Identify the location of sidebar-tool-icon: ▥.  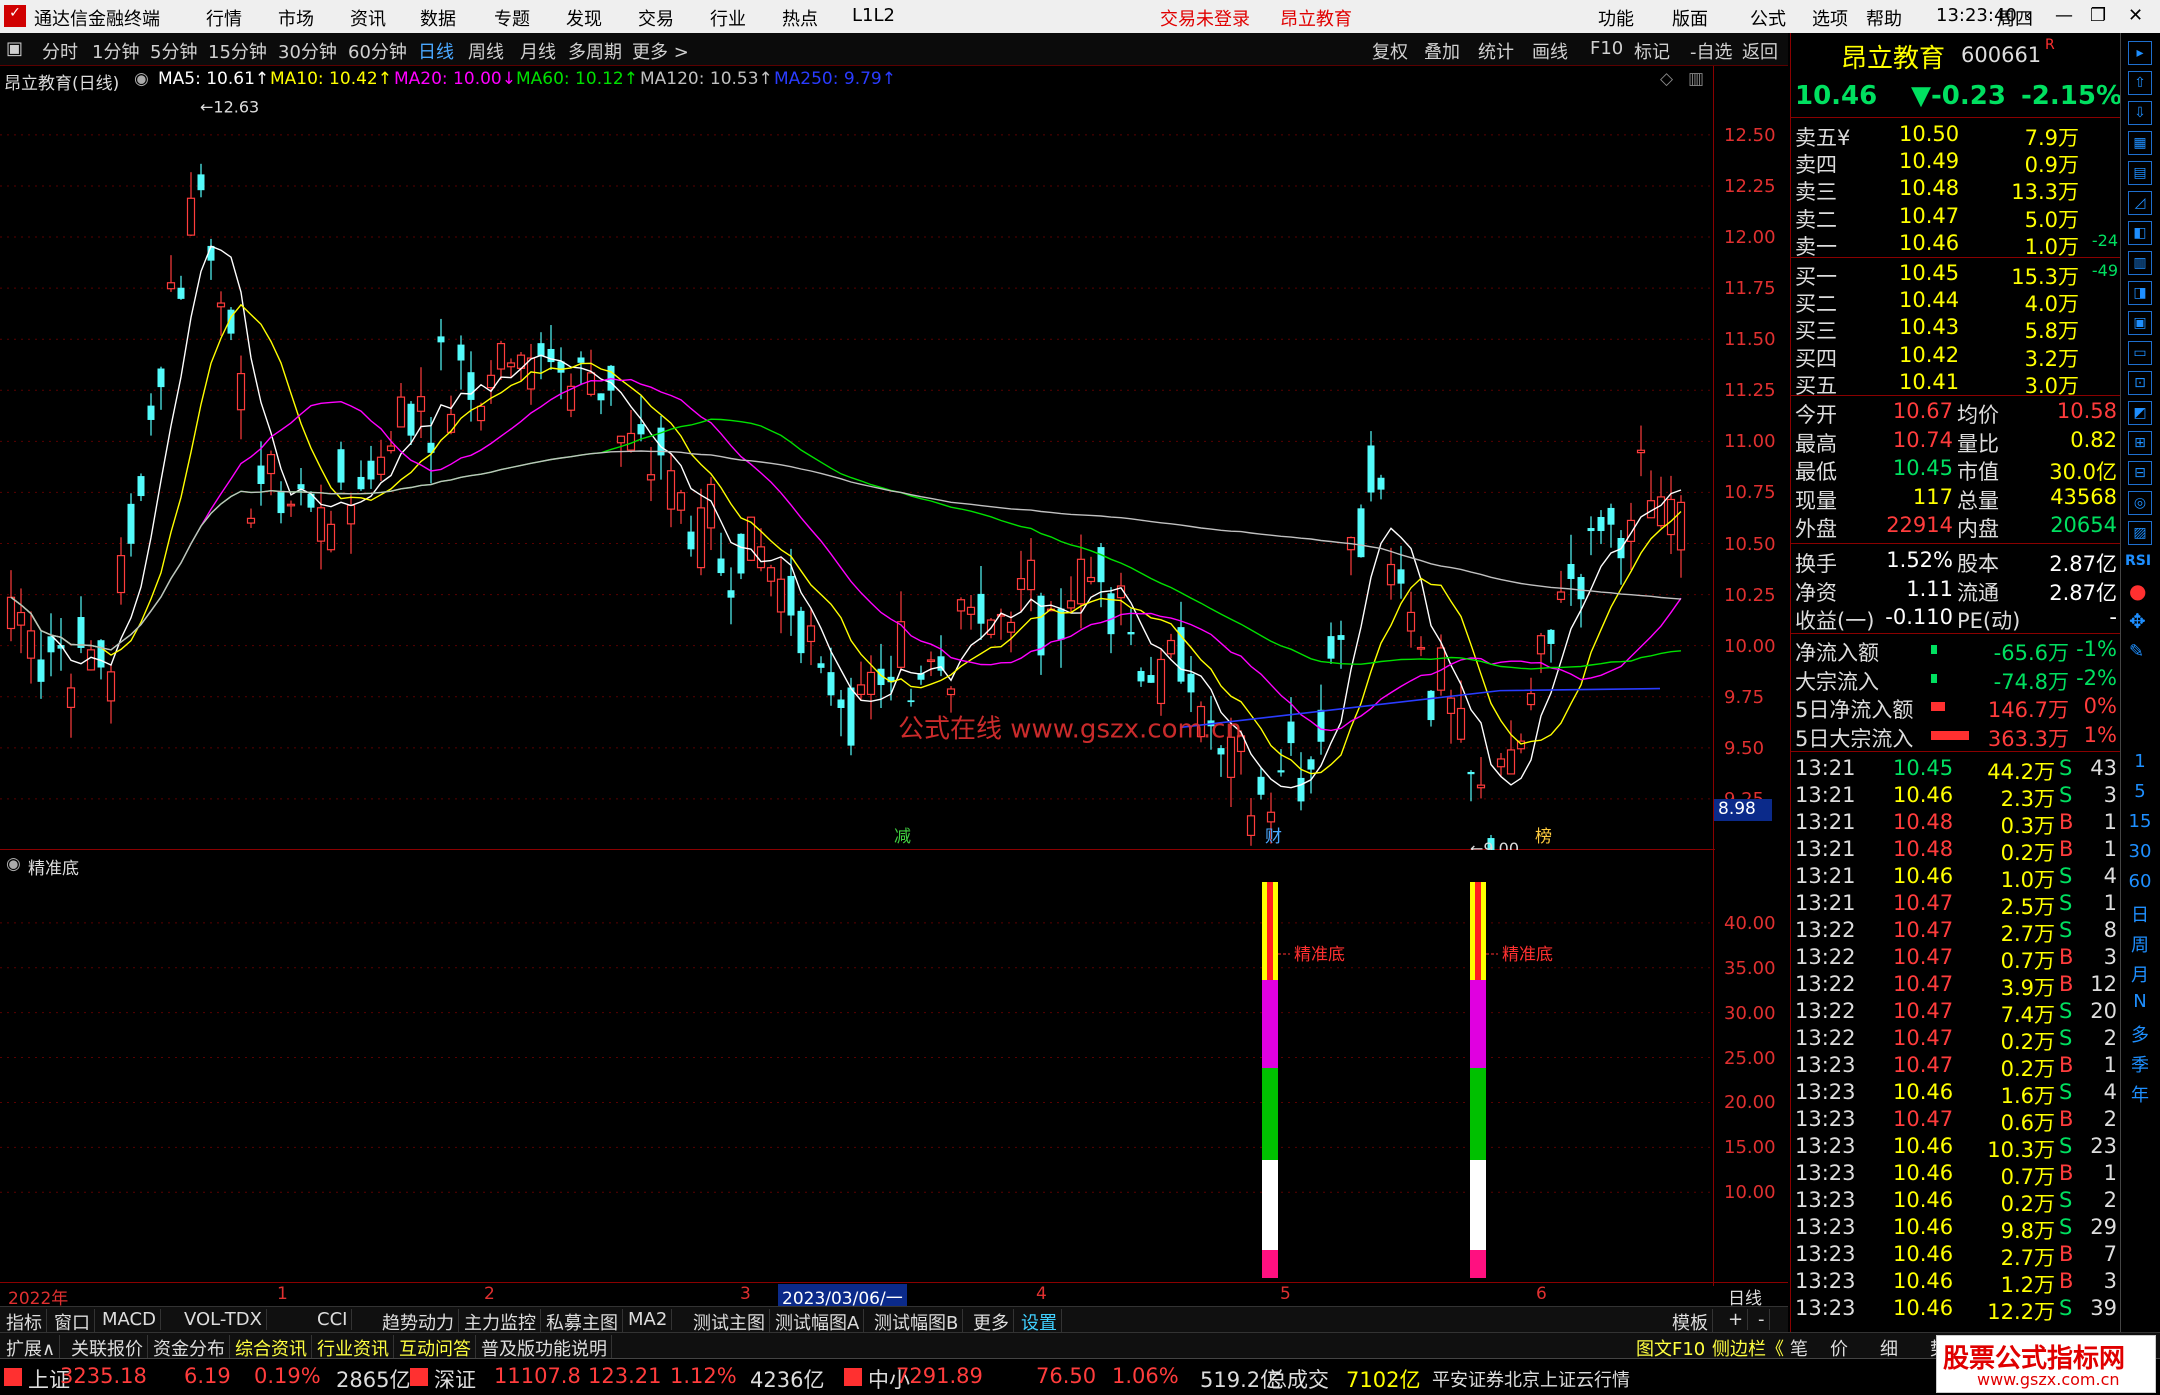
(2140, 263).